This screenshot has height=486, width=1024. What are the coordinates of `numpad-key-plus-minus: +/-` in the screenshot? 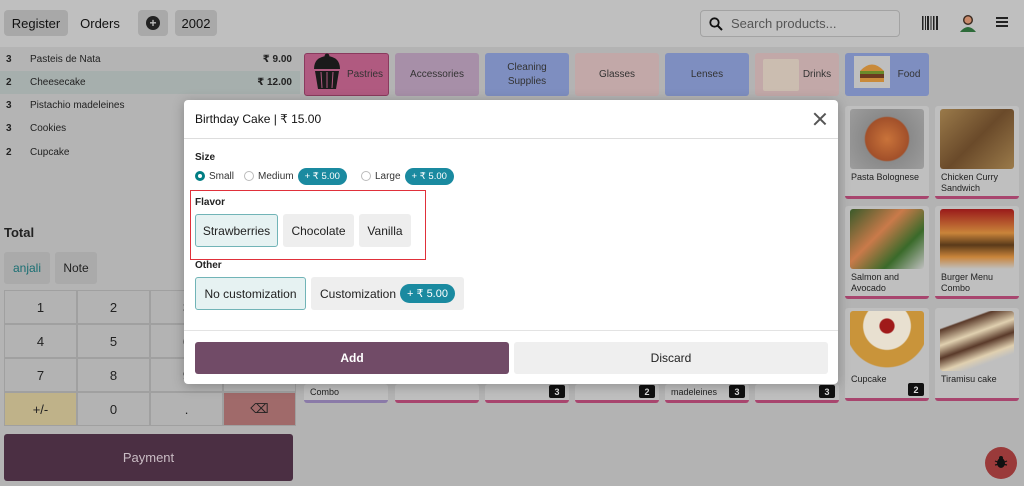 It's located at (40, 409).